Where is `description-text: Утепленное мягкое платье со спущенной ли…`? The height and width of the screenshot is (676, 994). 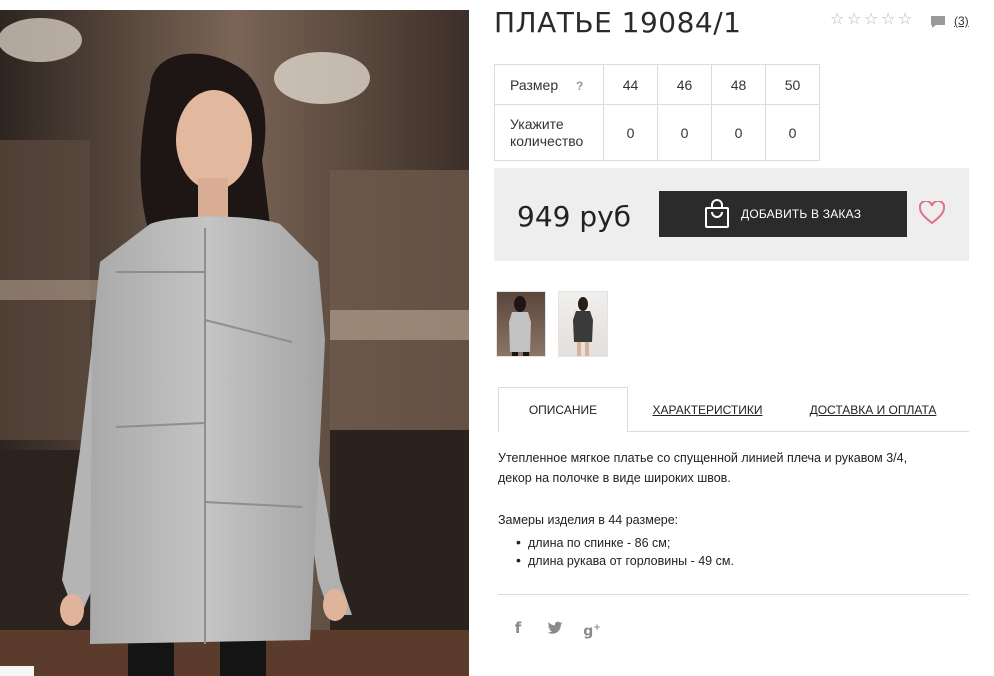 description-text: Утепленное мягкое платье со спущенной ли… is located at coordinates (728, 468).